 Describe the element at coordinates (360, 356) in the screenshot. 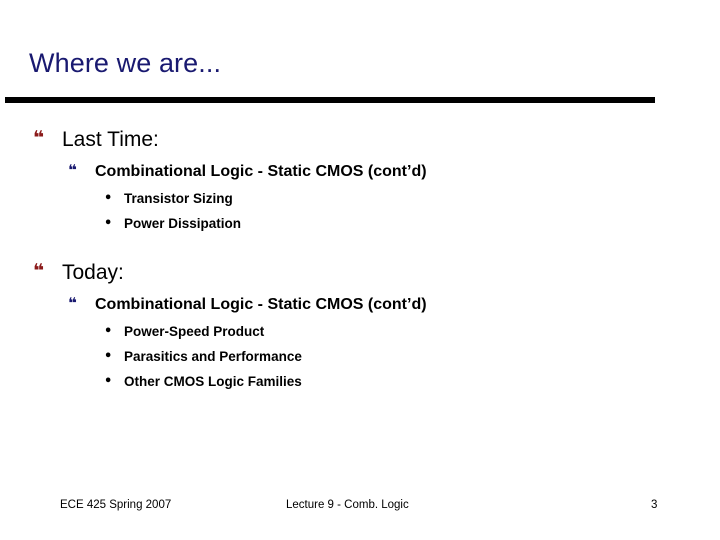

I see `bullet-level3-parasitics-and-performance: • Parasitics and Performance` at that location.